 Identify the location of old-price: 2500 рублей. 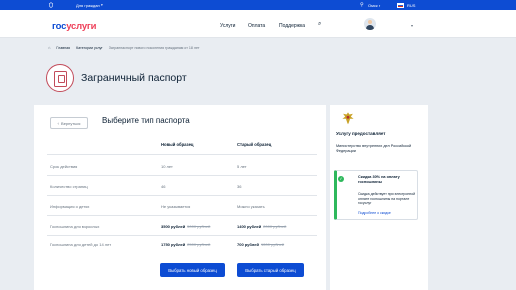
(199, 244).